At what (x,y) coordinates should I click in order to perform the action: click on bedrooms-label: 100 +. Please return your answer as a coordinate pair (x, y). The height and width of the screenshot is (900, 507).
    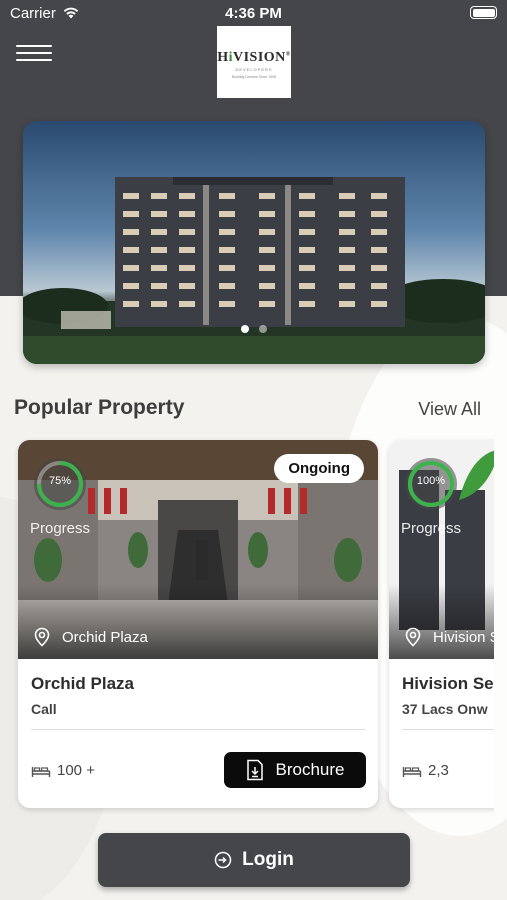
    Looking at the image, I should click on (76, 770).